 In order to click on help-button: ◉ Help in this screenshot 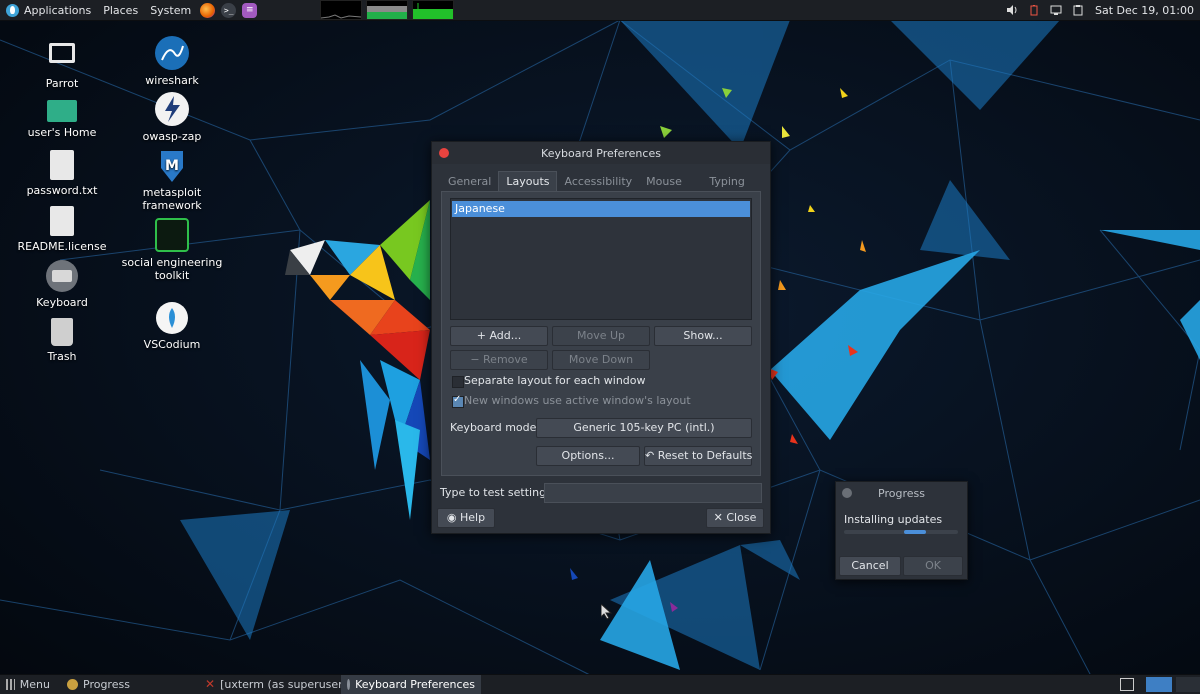, I will do `click(466, 518)`.